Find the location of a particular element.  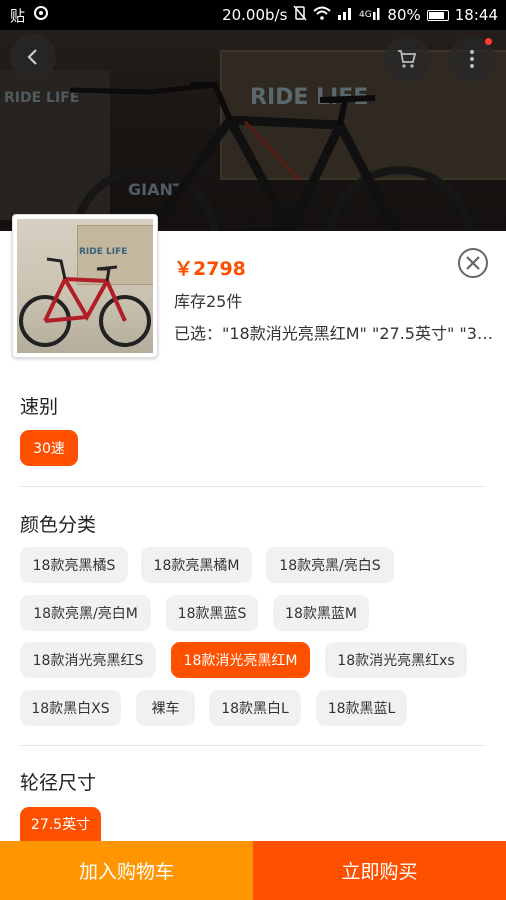

selected-sku-summary: 已选："18款消光亮黑红M" "27.5英寸" "30速" is located at coordinates (338, 333).